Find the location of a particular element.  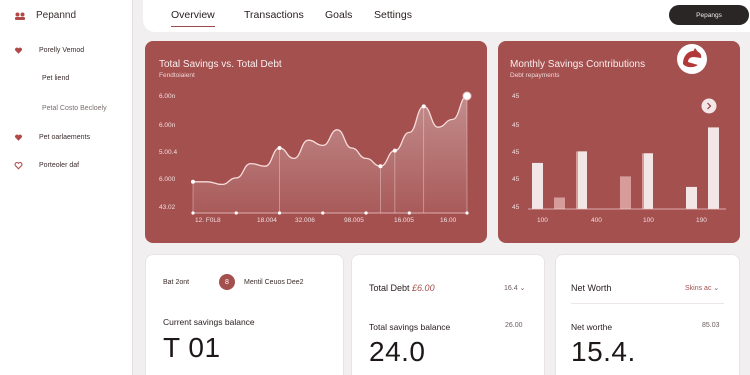

sidebar-item-label: Porelly Vemod is located at coordinates (62, 50).